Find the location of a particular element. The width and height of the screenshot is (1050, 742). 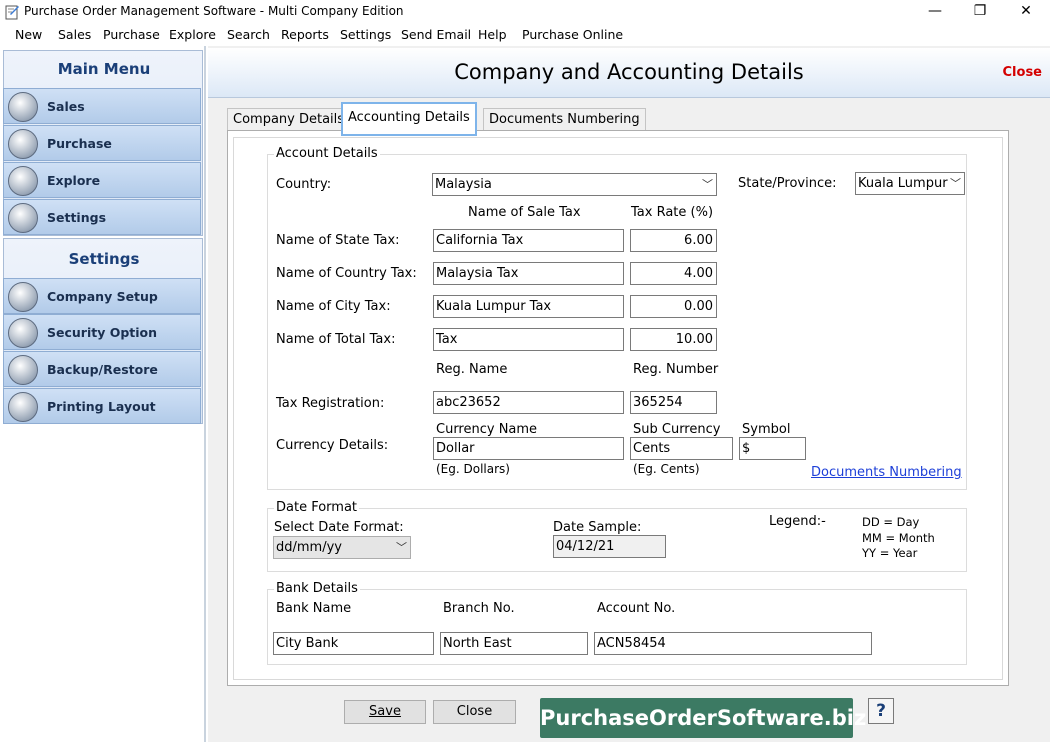

tax-name-header: Name of Sale Tax is located at coordinates (524, 212).